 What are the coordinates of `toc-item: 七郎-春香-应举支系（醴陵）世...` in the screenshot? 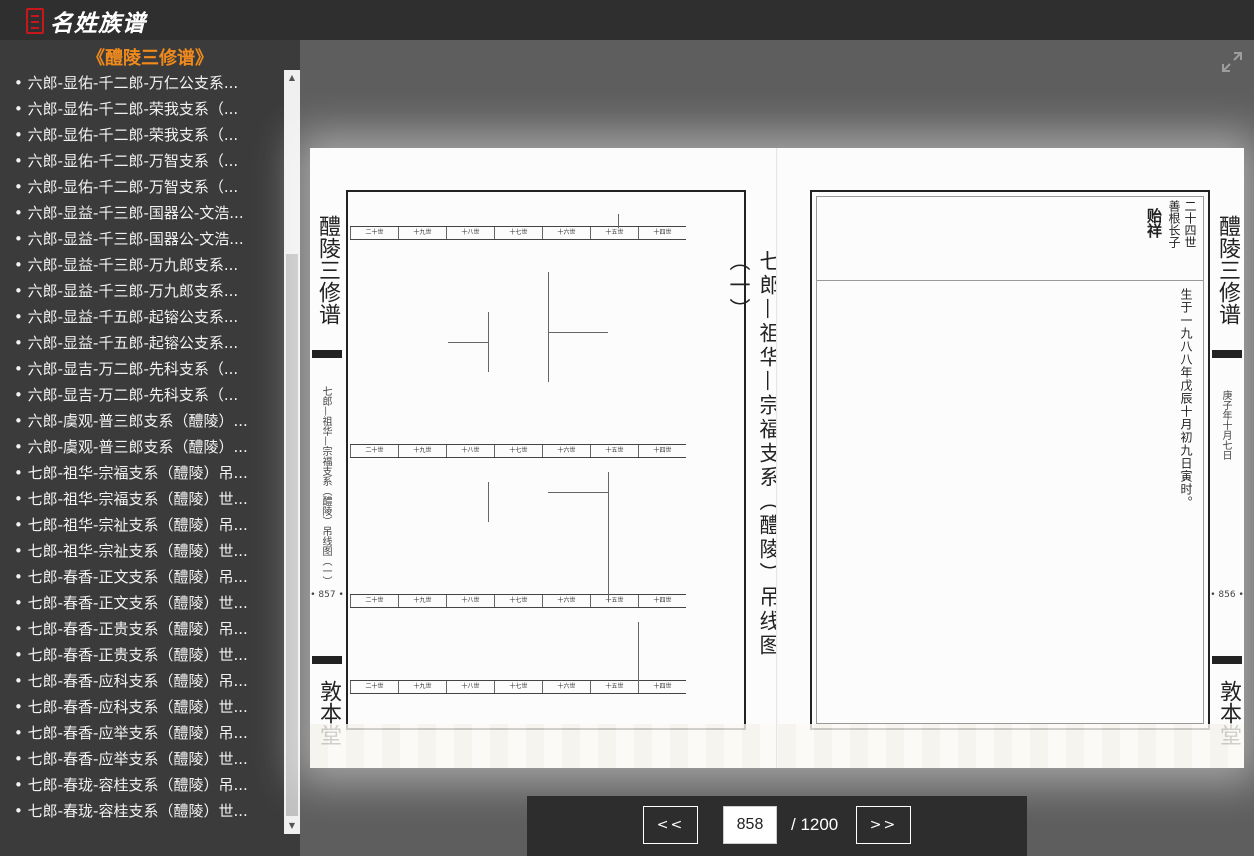 It's located at (142, 759).